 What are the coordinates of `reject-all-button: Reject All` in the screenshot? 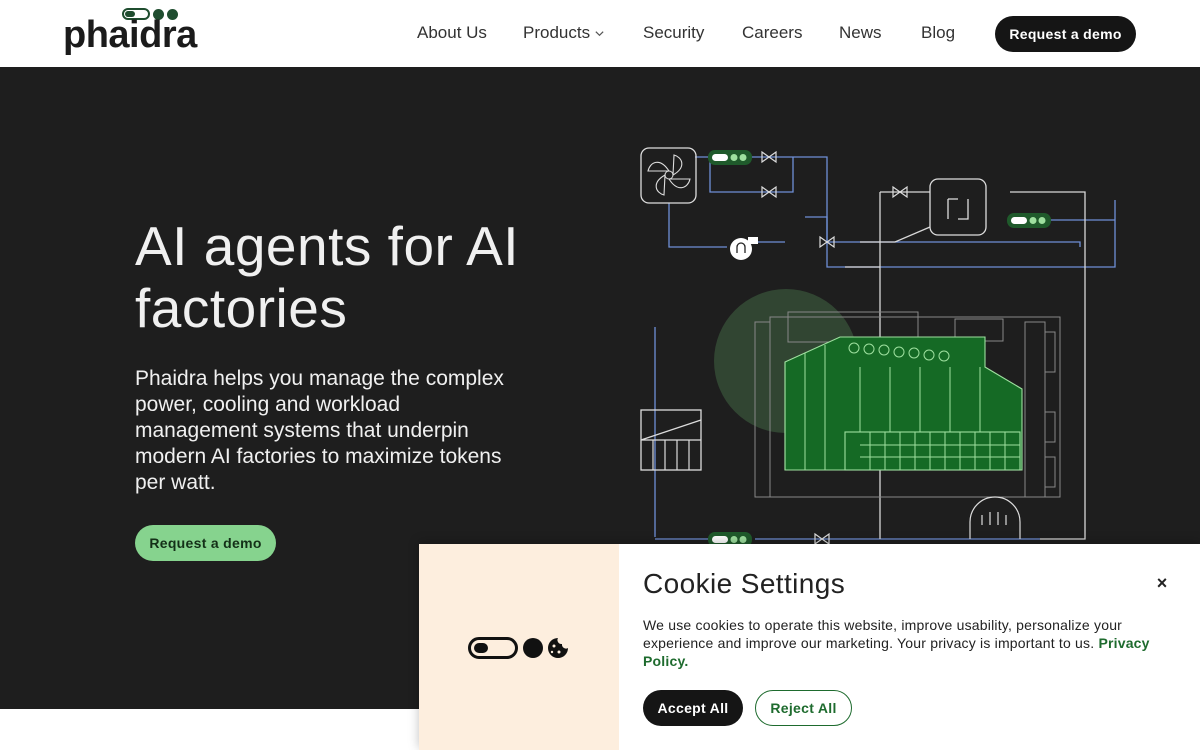 It's located at (803, 708).